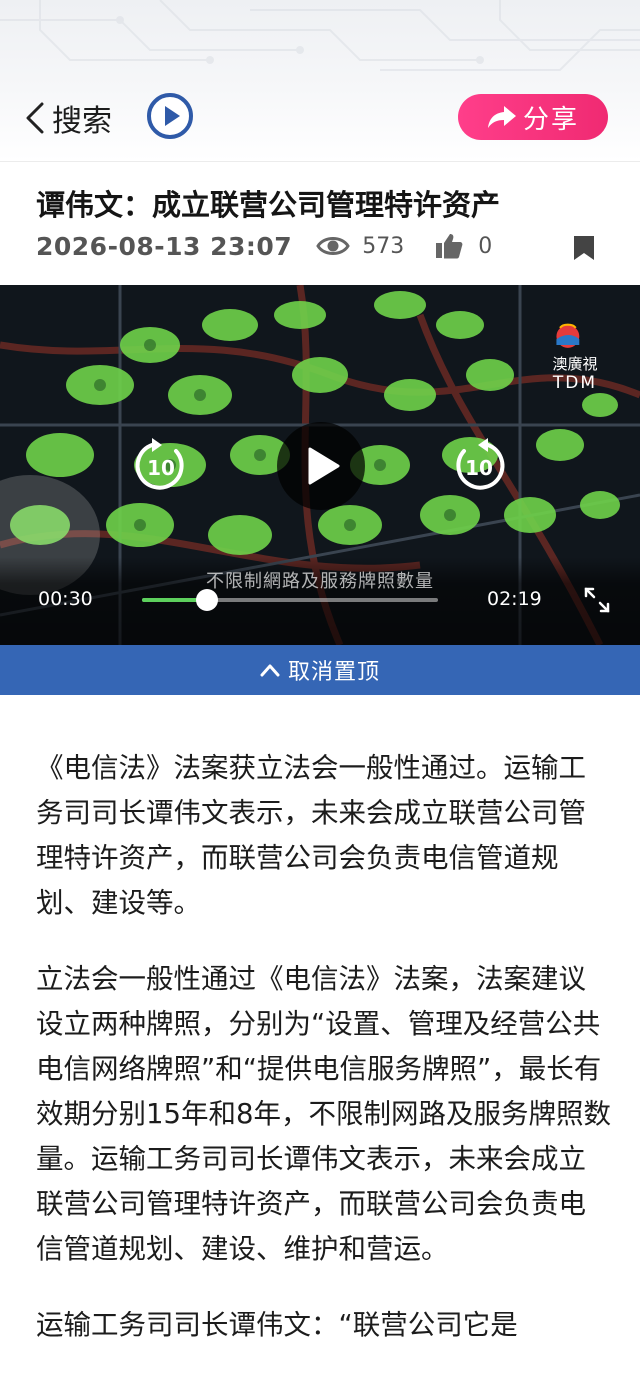 The height and width of the screenshot is (1400, 640). Describe the element at coordinates (568, 335) in the screenshot. I see `tdm-logo-mark` at that location.